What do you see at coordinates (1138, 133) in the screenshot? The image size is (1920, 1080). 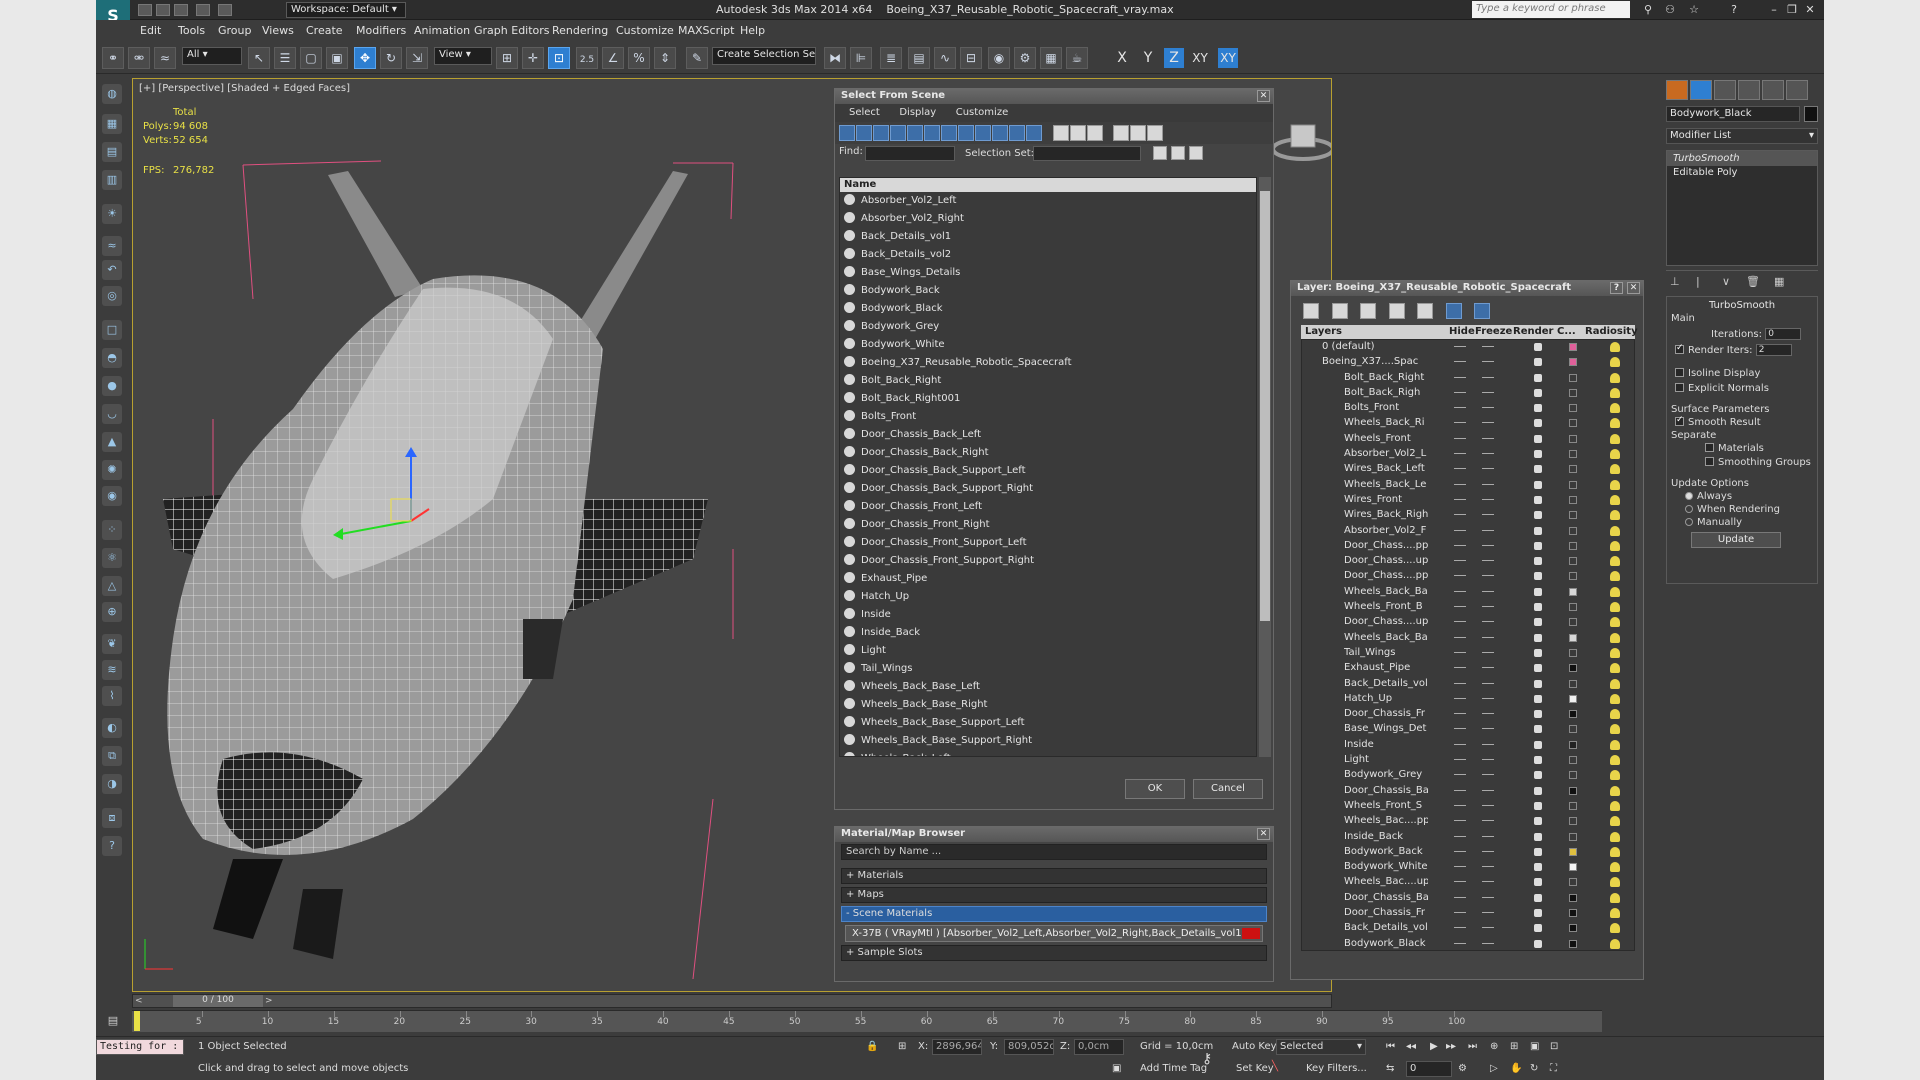 I see `select-children-icon` at bounding box center [1138, 133].